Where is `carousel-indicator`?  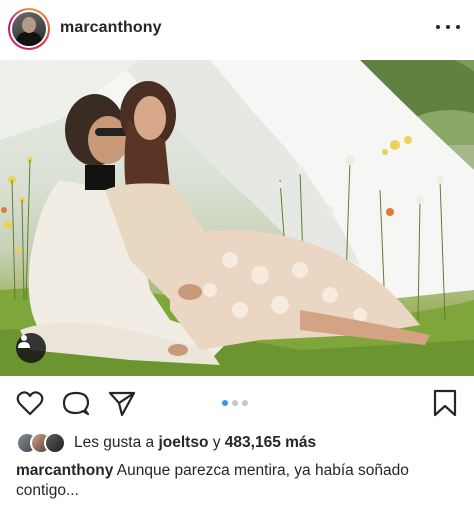
carousel-indicator is located at coordinates (235, 403).